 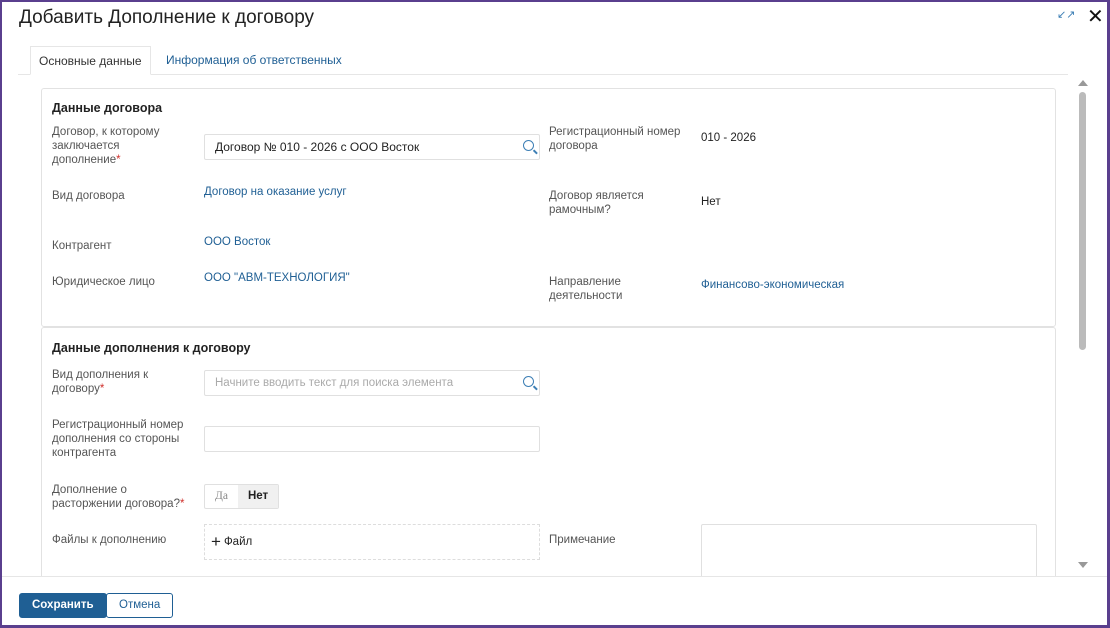 I want to click on termination-label: Дополнение о расторжении договора?*, so click(x=118, y=497).